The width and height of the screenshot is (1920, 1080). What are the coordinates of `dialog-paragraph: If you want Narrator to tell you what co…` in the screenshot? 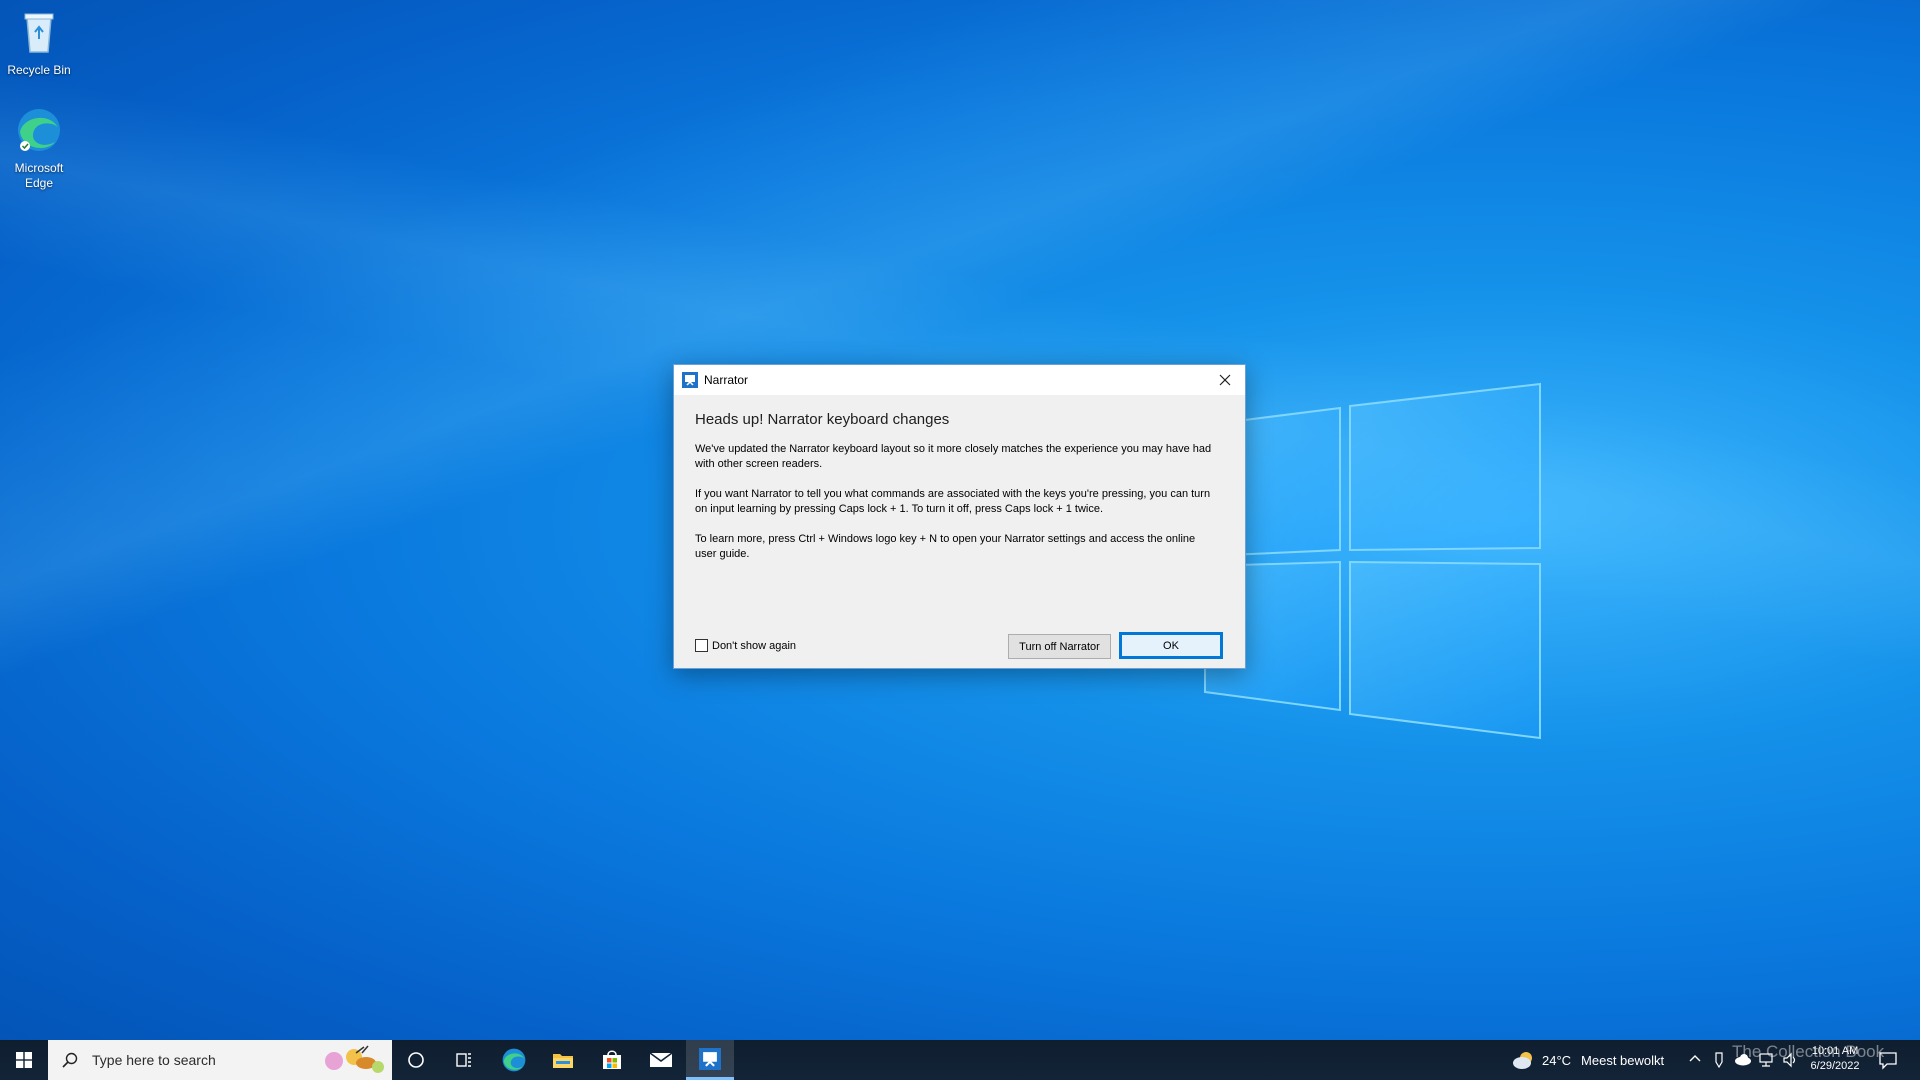 It's located at (953, 501).